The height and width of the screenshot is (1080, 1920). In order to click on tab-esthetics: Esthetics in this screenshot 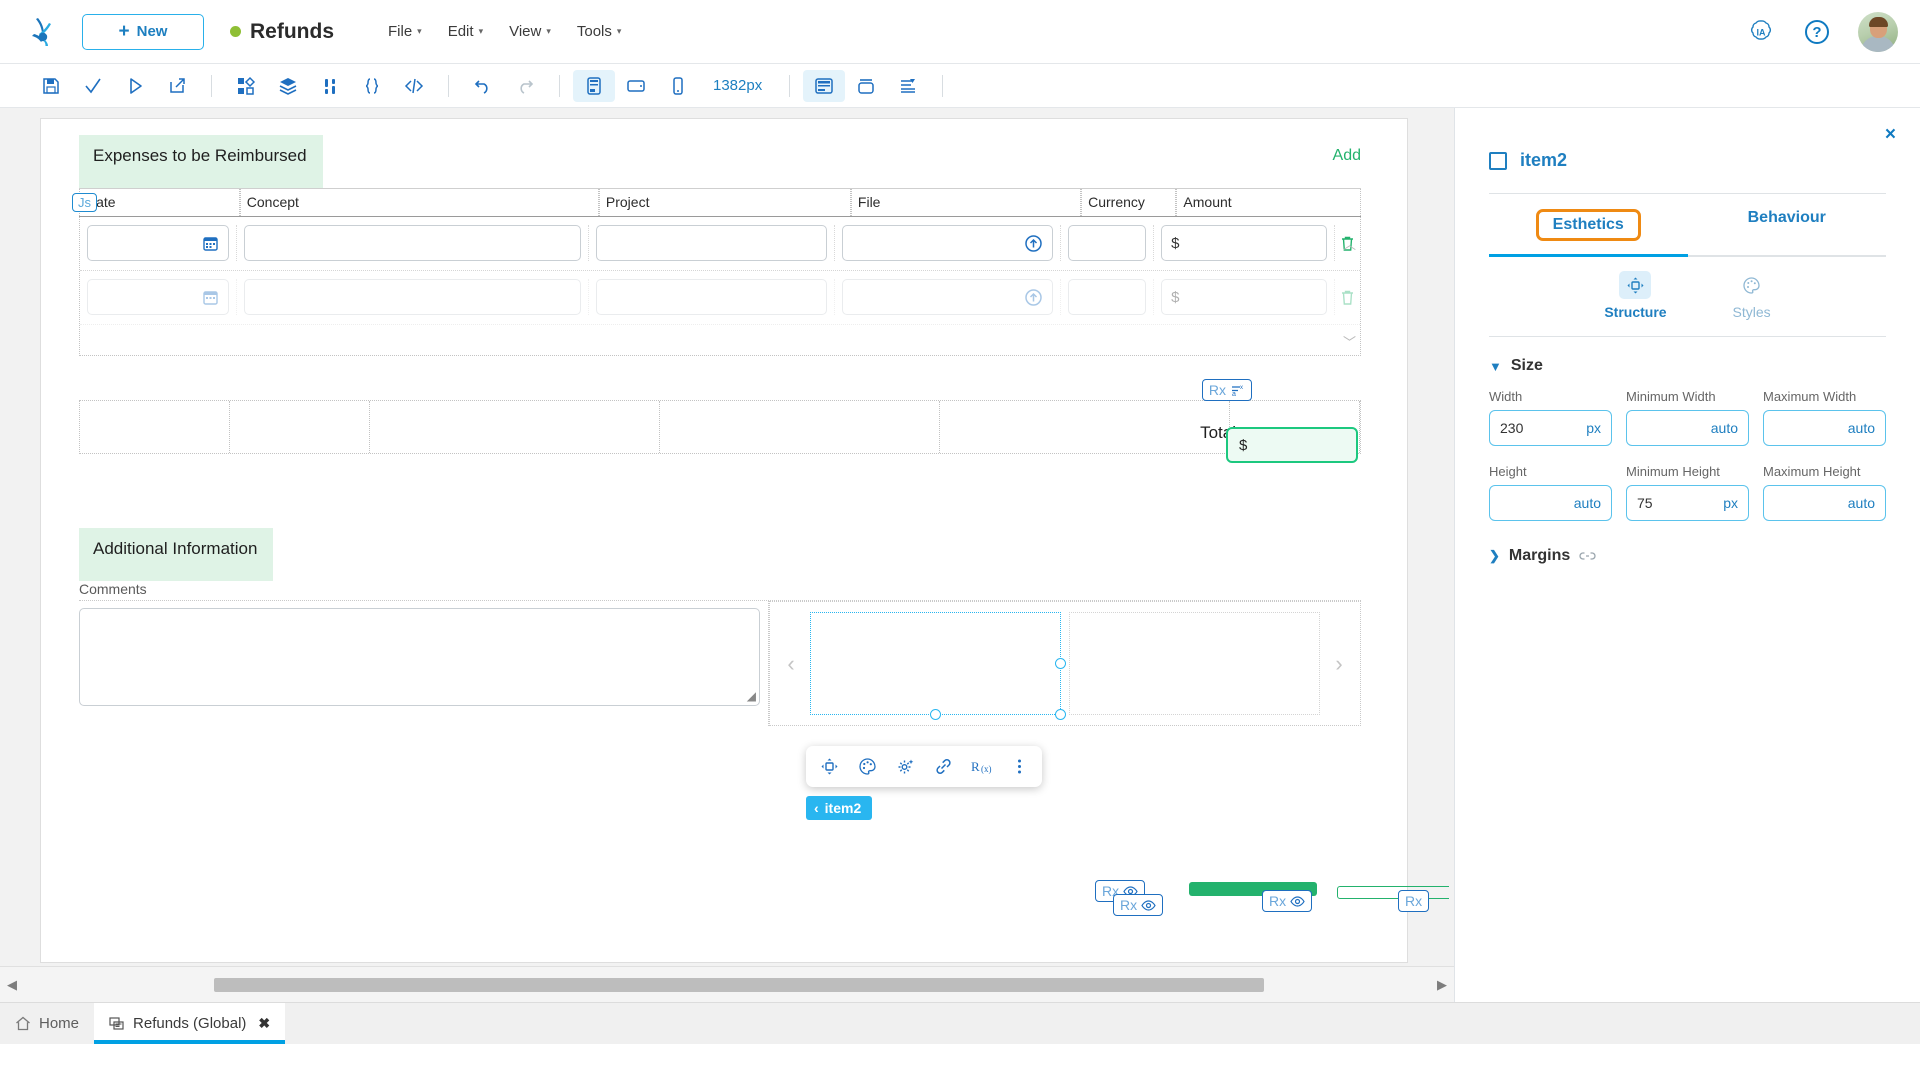, I will do `click(1588, 225)`.